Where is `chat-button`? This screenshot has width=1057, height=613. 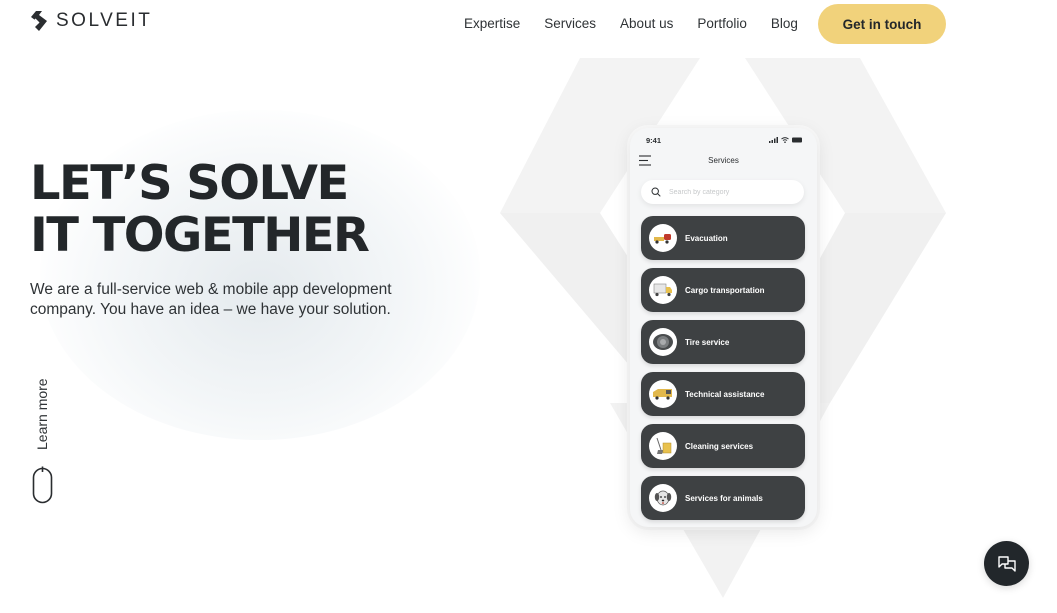
chat-button is located at coordinates (1006, 563).